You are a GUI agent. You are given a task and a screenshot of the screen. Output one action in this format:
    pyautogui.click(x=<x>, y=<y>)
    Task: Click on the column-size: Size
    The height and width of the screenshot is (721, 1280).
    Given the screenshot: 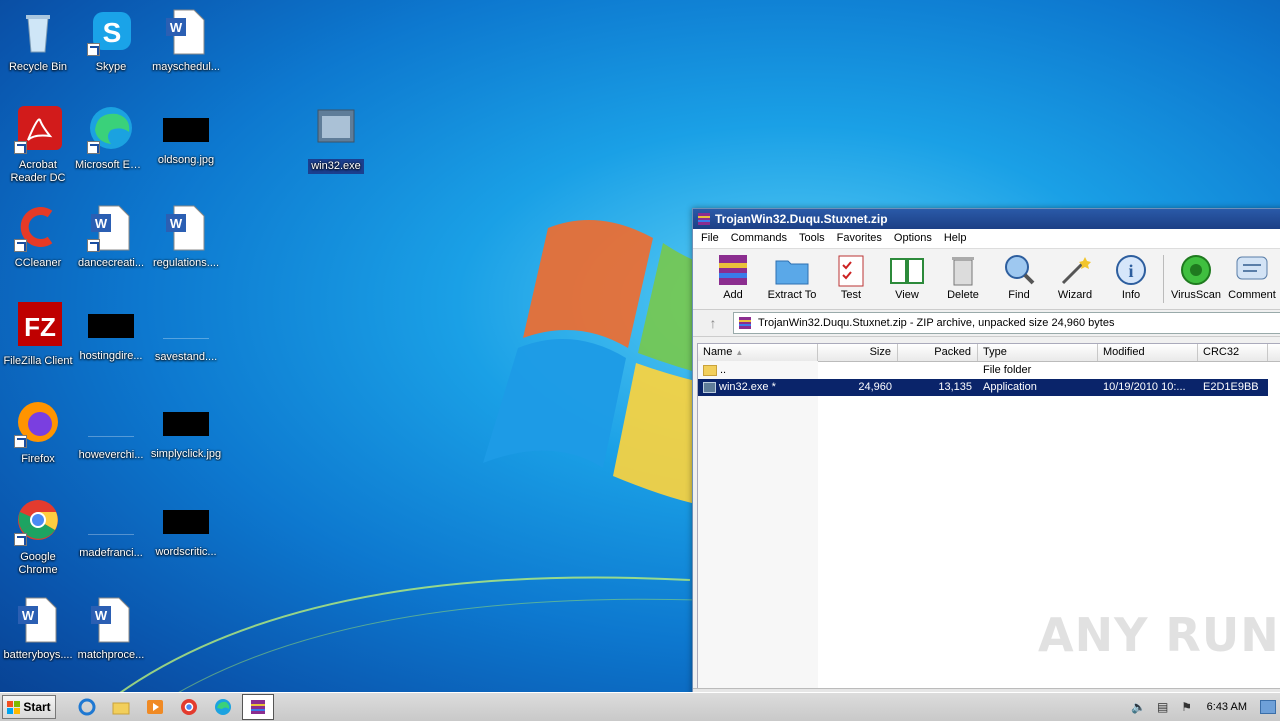 What is the action you would take?
    pyautogui.click(x=858, y=352)
    